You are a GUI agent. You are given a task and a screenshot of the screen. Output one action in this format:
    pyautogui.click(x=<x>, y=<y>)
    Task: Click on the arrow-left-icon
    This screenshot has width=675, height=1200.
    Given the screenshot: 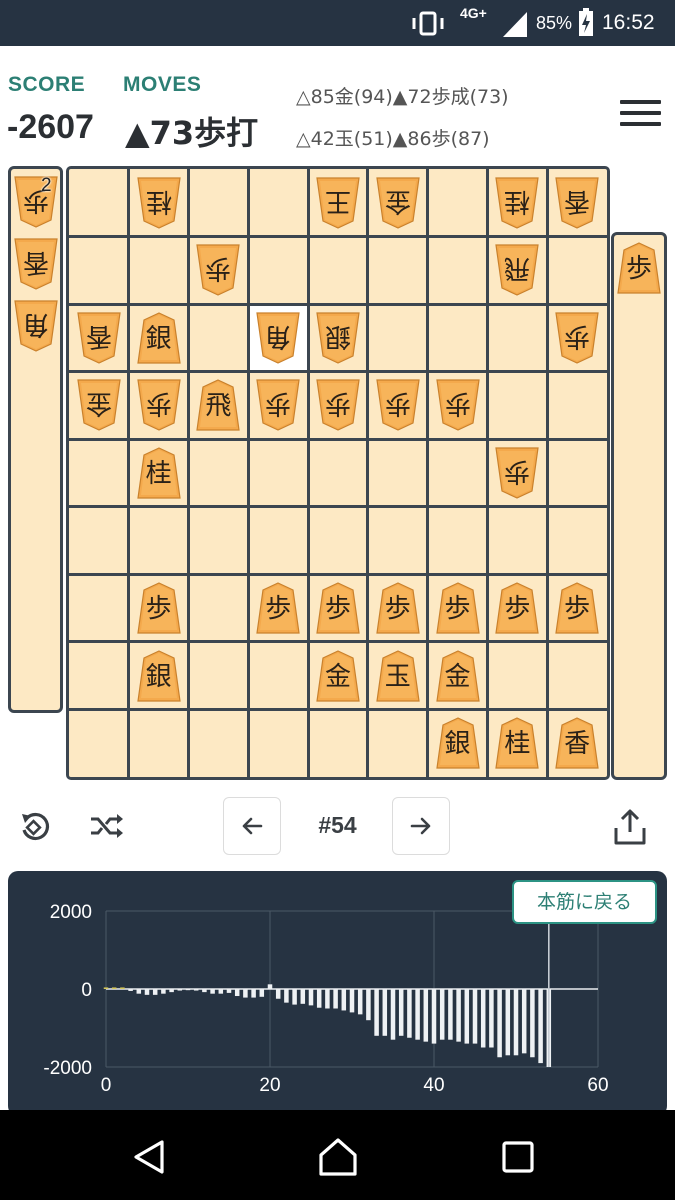 What is the action you would take?
    pyautogui.click(x=252, y=826)
    